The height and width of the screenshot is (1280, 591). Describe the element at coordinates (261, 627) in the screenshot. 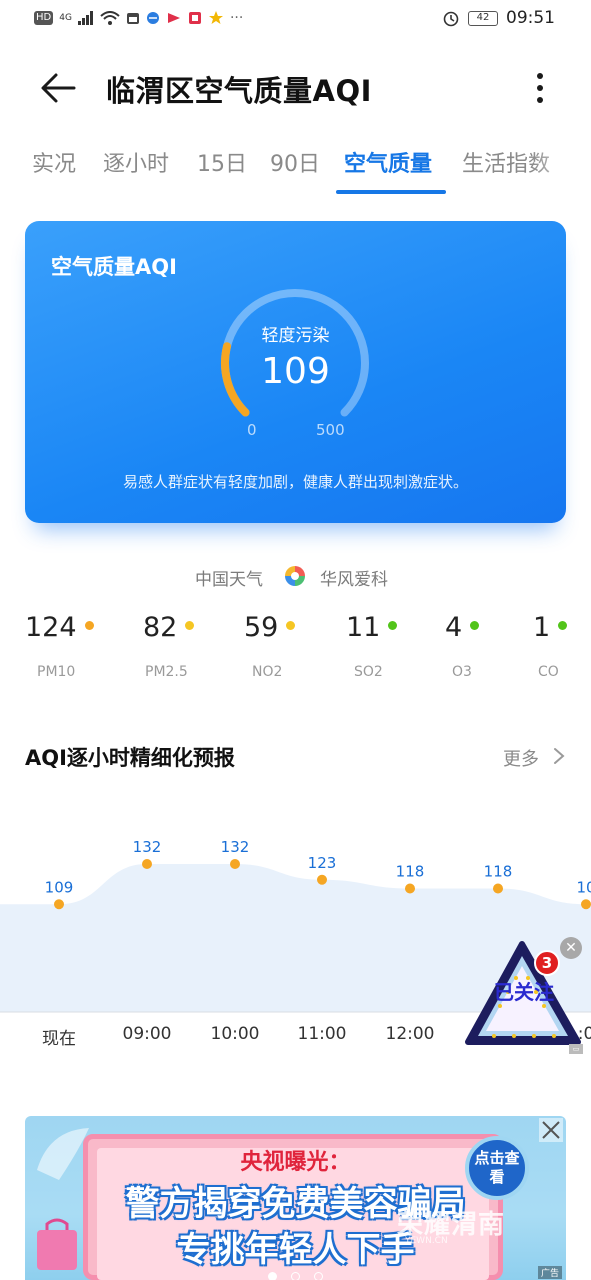

I see `pollutant-value: 59` at that location.